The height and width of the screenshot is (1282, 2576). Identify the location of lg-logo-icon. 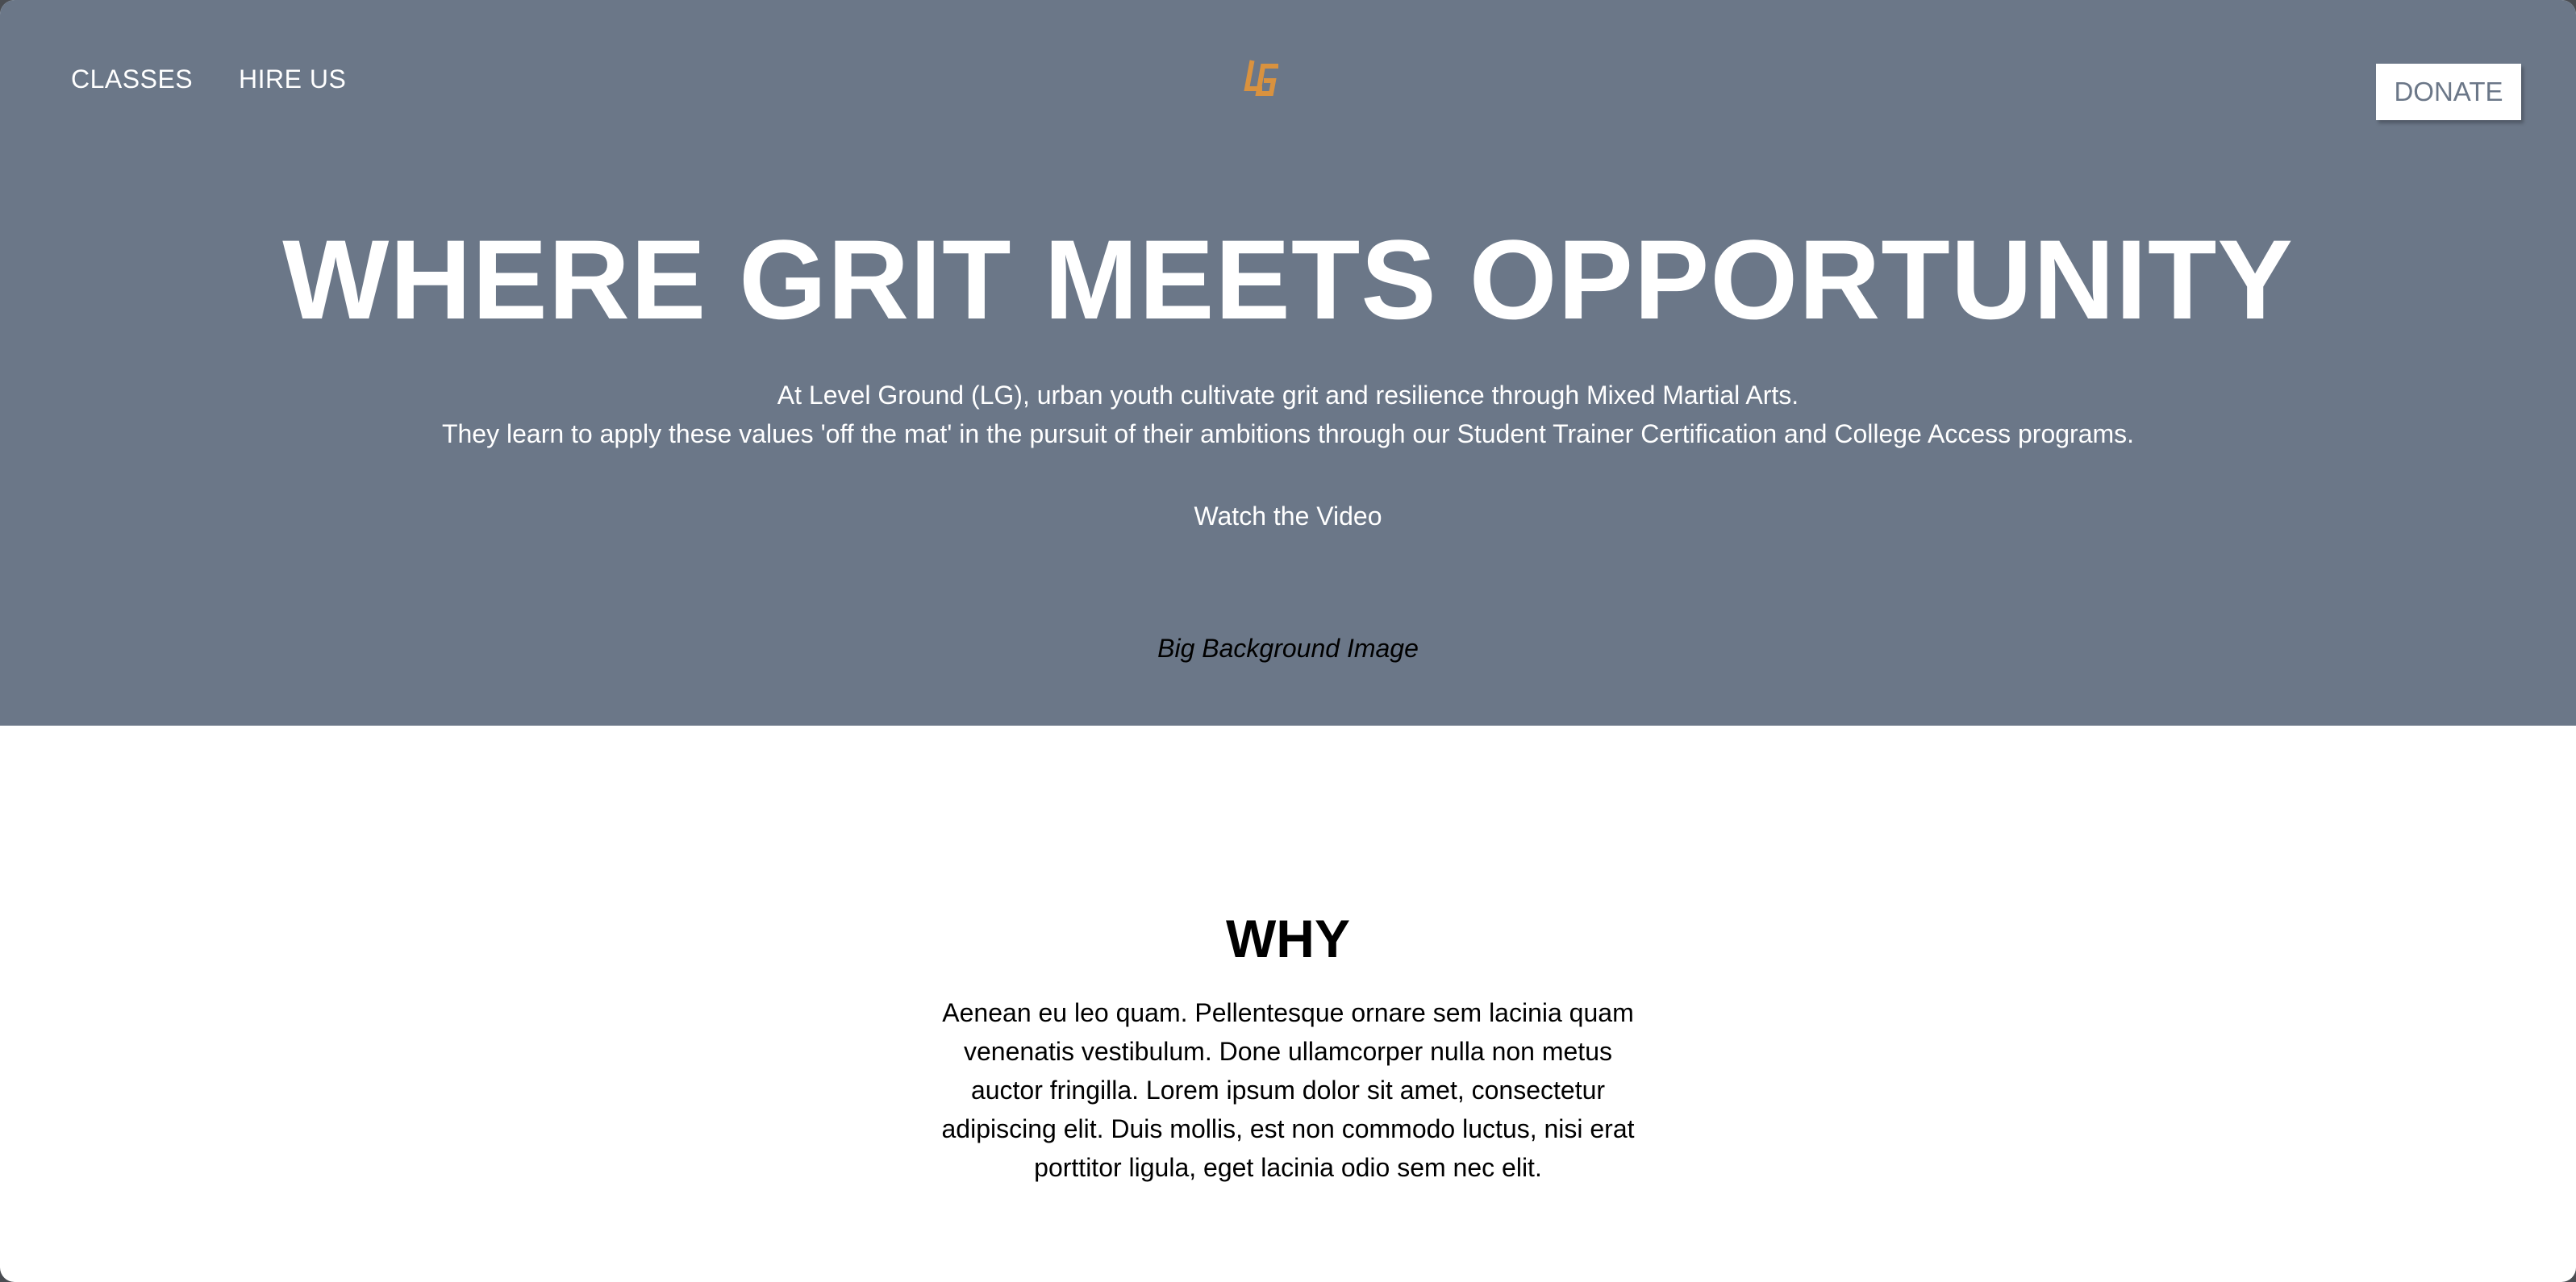
(1261, 78).